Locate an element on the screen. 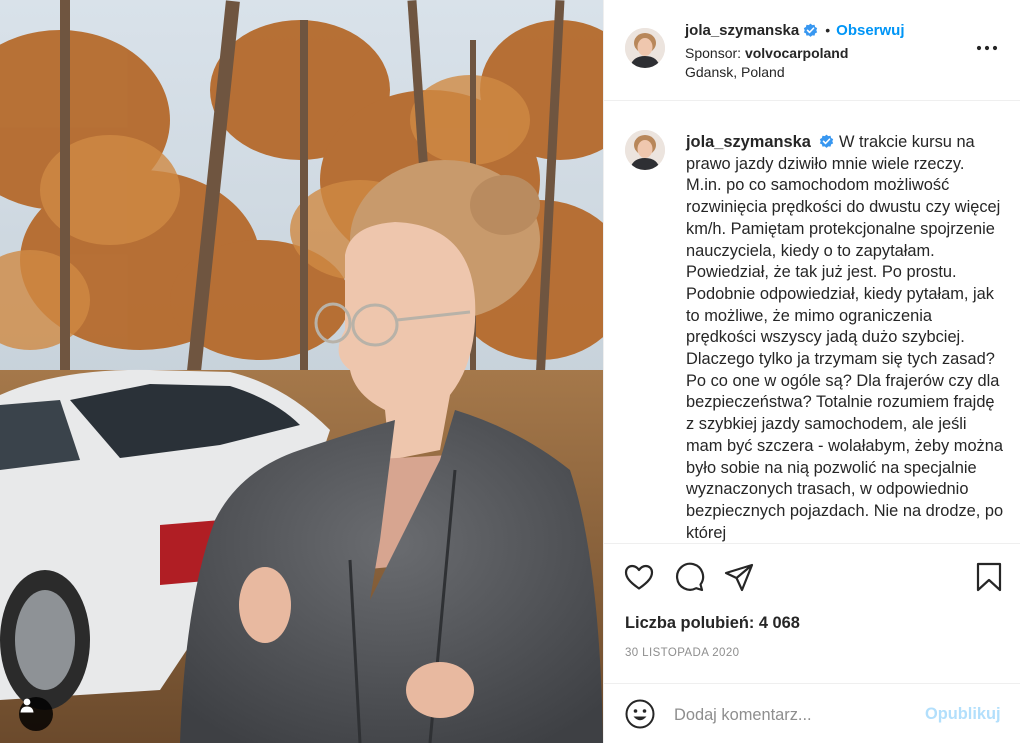  sponsor-link: volvocarpoland is located at coordinates (796, 53).